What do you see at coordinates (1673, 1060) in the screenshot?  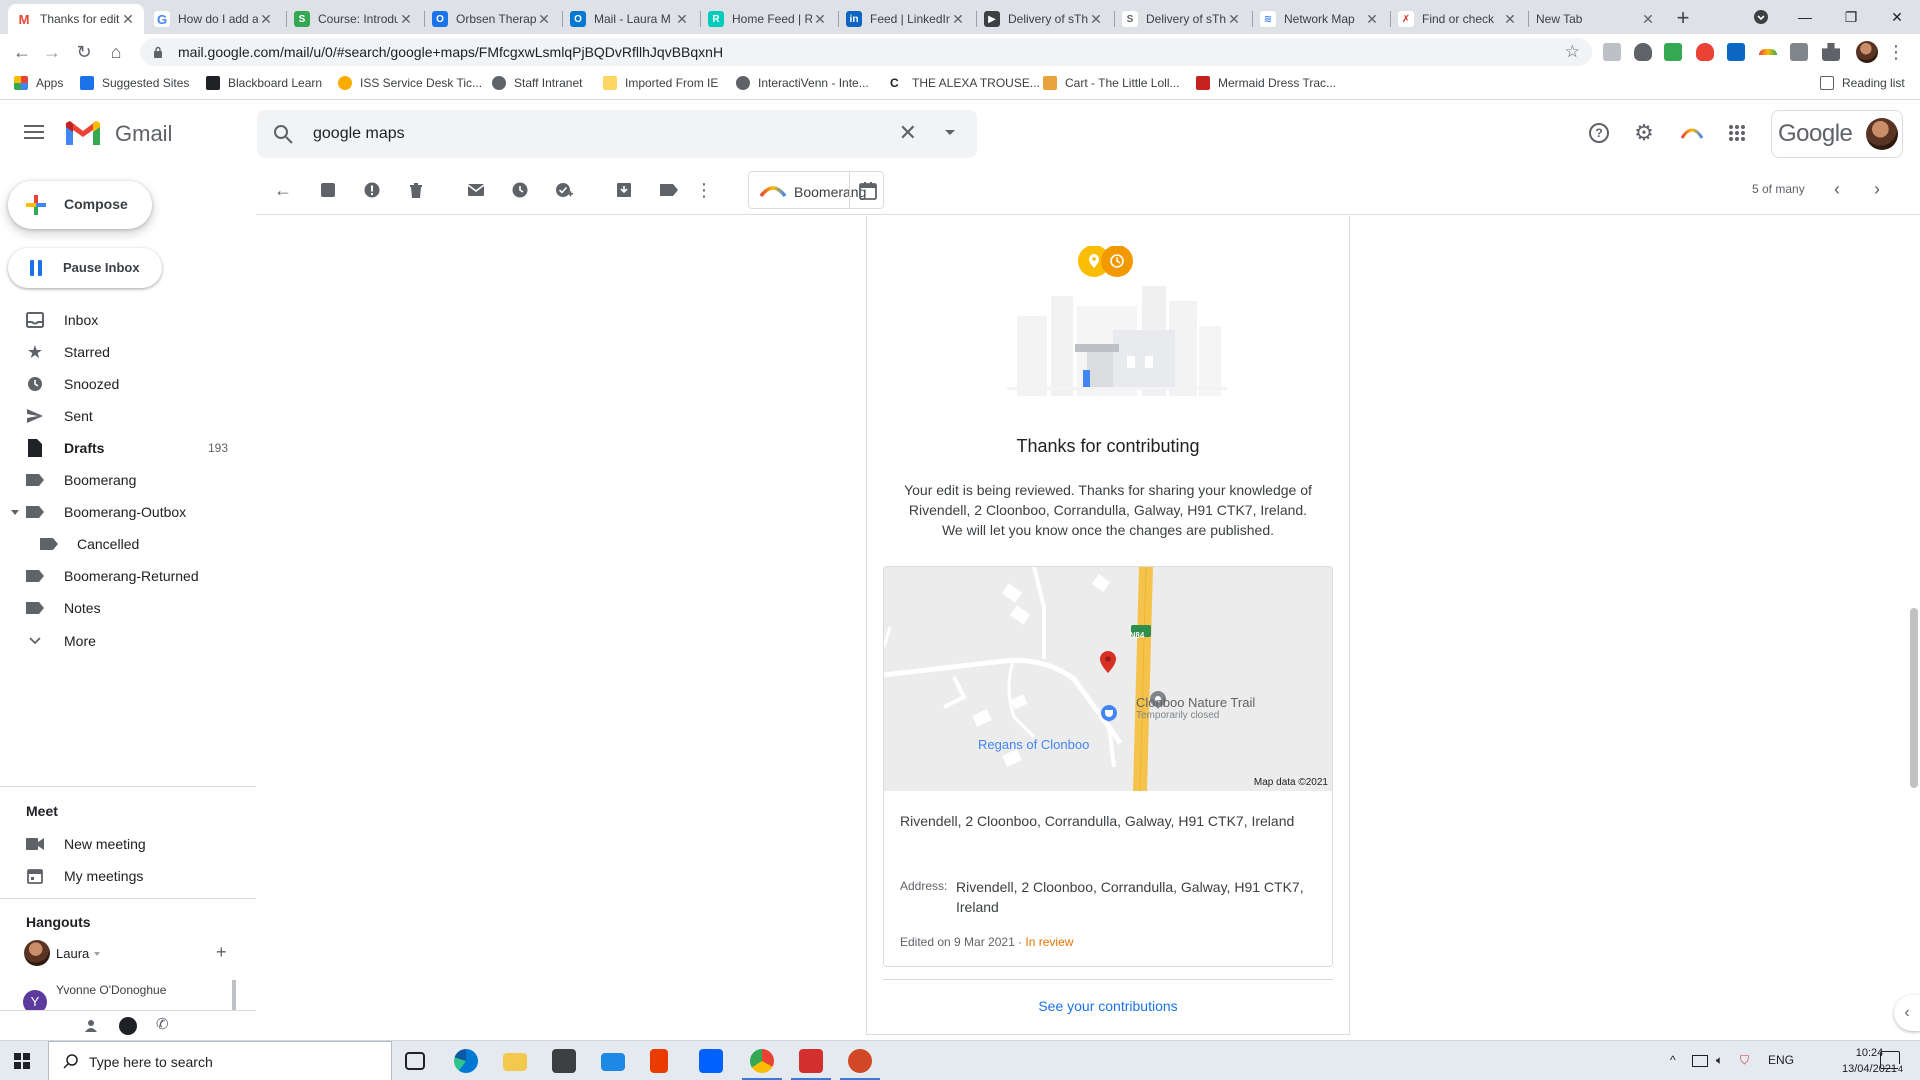 I see `show-hidden-icons-chevron-icon: ^` at bounding box center [1673, 1060].